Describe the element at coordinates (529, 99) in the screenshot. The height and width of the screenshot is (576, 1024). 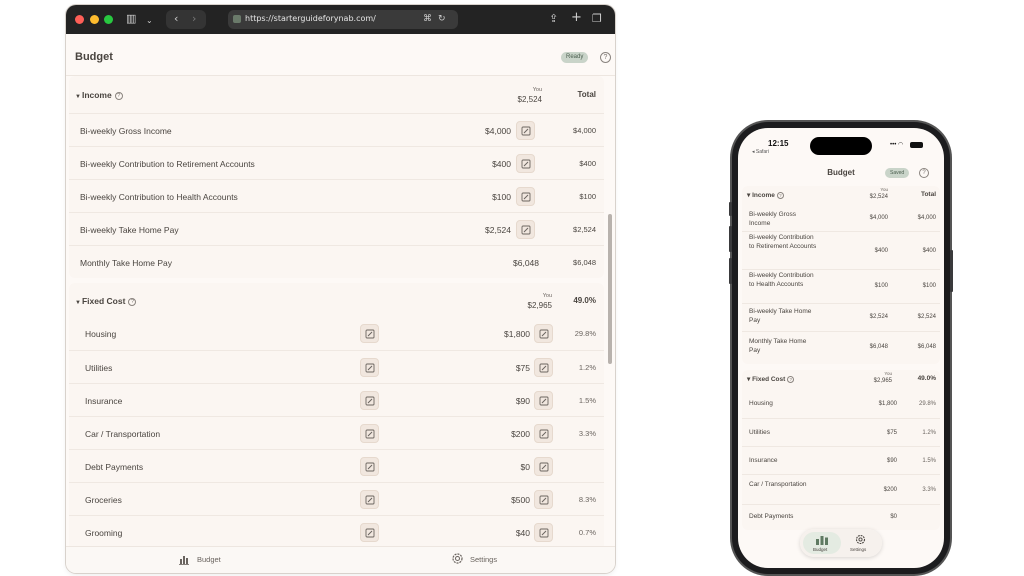
I see `you-column-total: $2,524` at that location.